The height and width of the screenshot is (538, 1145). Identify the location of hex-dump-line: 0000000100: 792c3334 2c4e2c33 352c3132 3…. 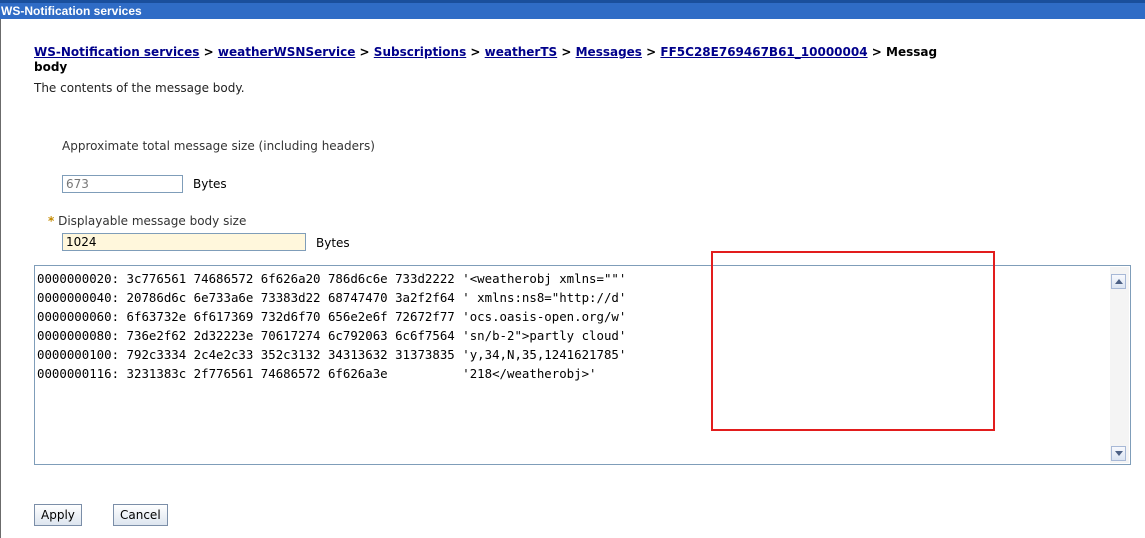
(331, 354).